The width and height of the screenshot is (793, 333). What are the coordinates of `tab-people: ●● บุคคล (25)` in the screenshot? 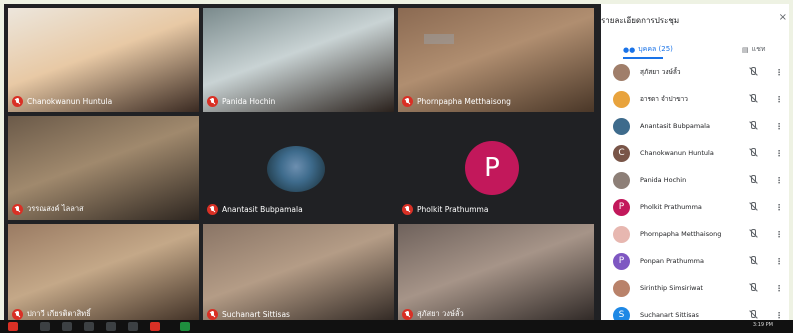 It's located at (648, 49).